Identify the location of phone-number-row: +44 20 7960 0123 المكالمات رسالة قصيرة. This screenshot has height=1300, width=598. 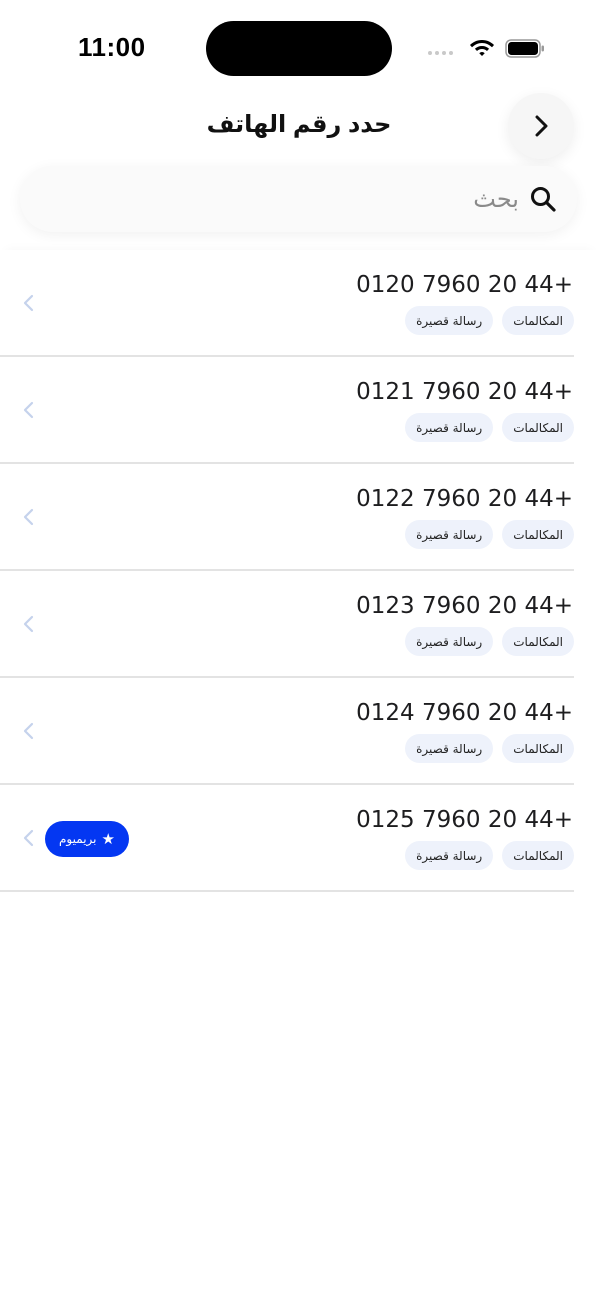
(287, 624).